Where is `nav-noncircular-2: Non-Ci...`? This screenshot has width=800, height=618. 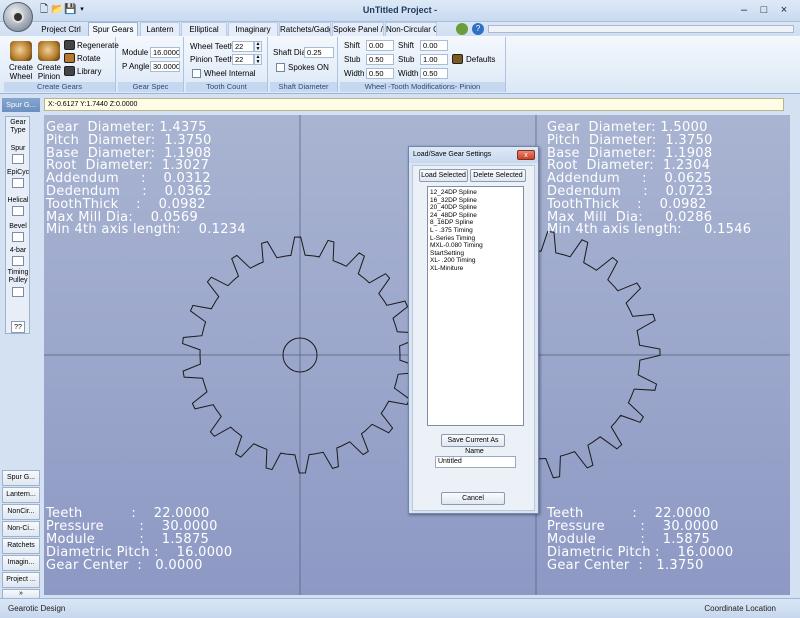 nav-noncircular-2: Non-Ci... is located at coordinates (21, 529).